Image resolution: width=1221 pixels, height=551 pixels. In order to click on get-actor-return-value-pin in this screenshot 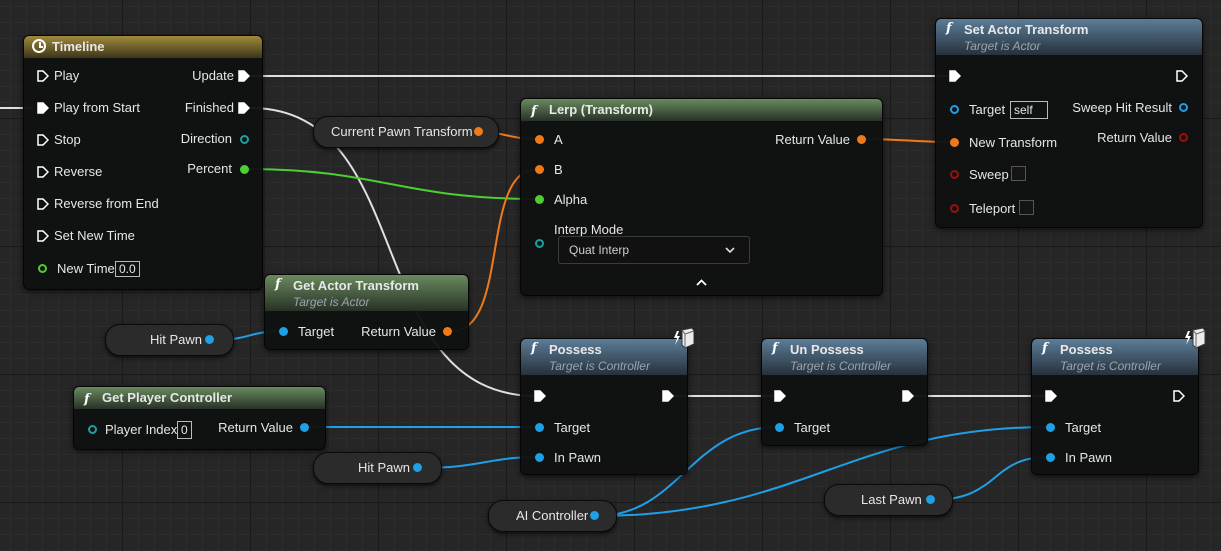, I will do `click(447, 331)`.